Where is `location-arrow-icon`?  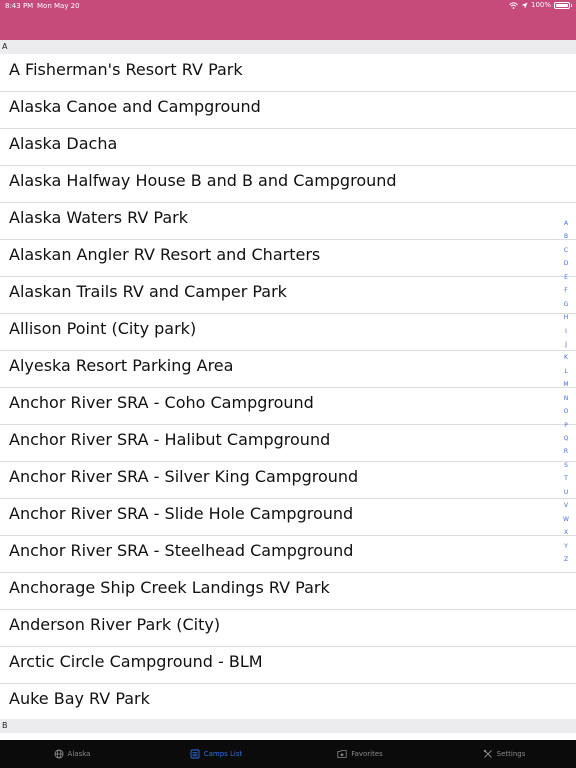
location-arrow-icon is located at coordinates (524, 5).